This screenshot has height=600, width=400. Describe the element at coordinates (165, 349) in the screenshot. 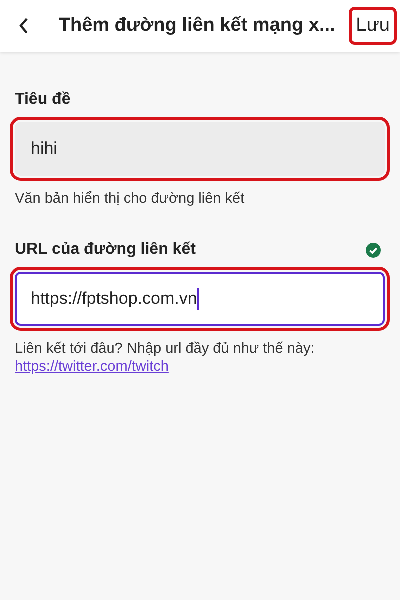

I see `helper-text: Liên kết tới đâu? Nhập url đầy đủ như thế này:` at that location.